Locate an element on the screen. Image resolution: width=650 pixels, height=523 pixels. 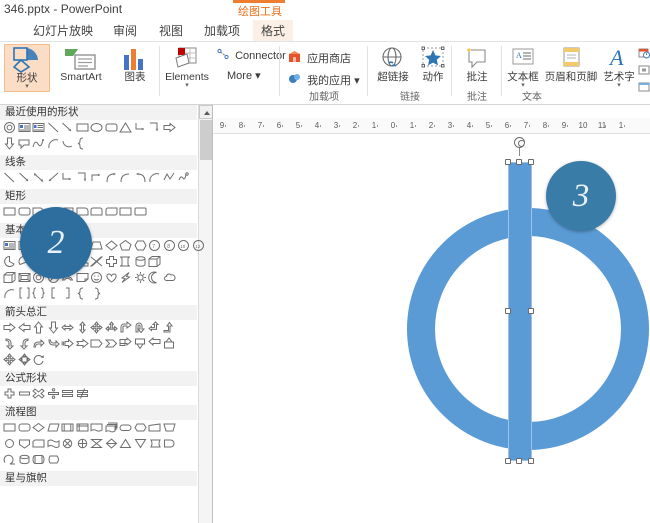
shape-flow-sequential is located at coordinates (9, 459).